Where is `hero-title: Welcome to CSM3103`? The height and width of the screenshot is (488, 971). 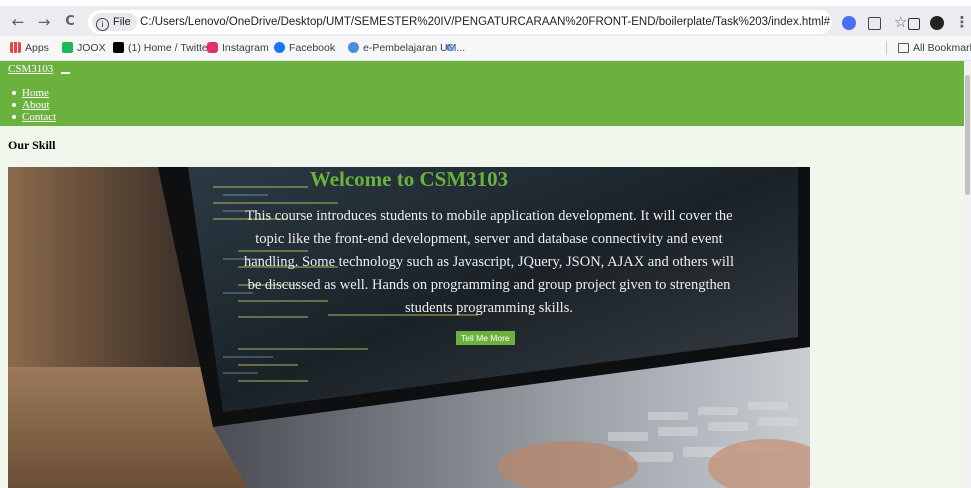 hero-title: Welcome to CSM3103 is located at coordinates (409, 179).